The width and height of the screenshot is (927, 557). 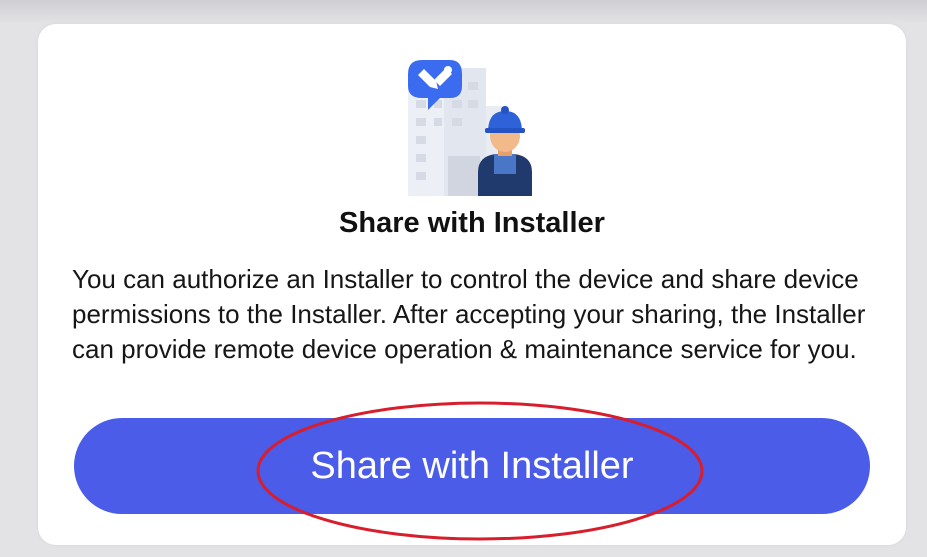 What do you see at coordinates (472, 466) in the screenshot?
I see `share-with-installer-button: Share with Installer` at bounding box center [472, 466].